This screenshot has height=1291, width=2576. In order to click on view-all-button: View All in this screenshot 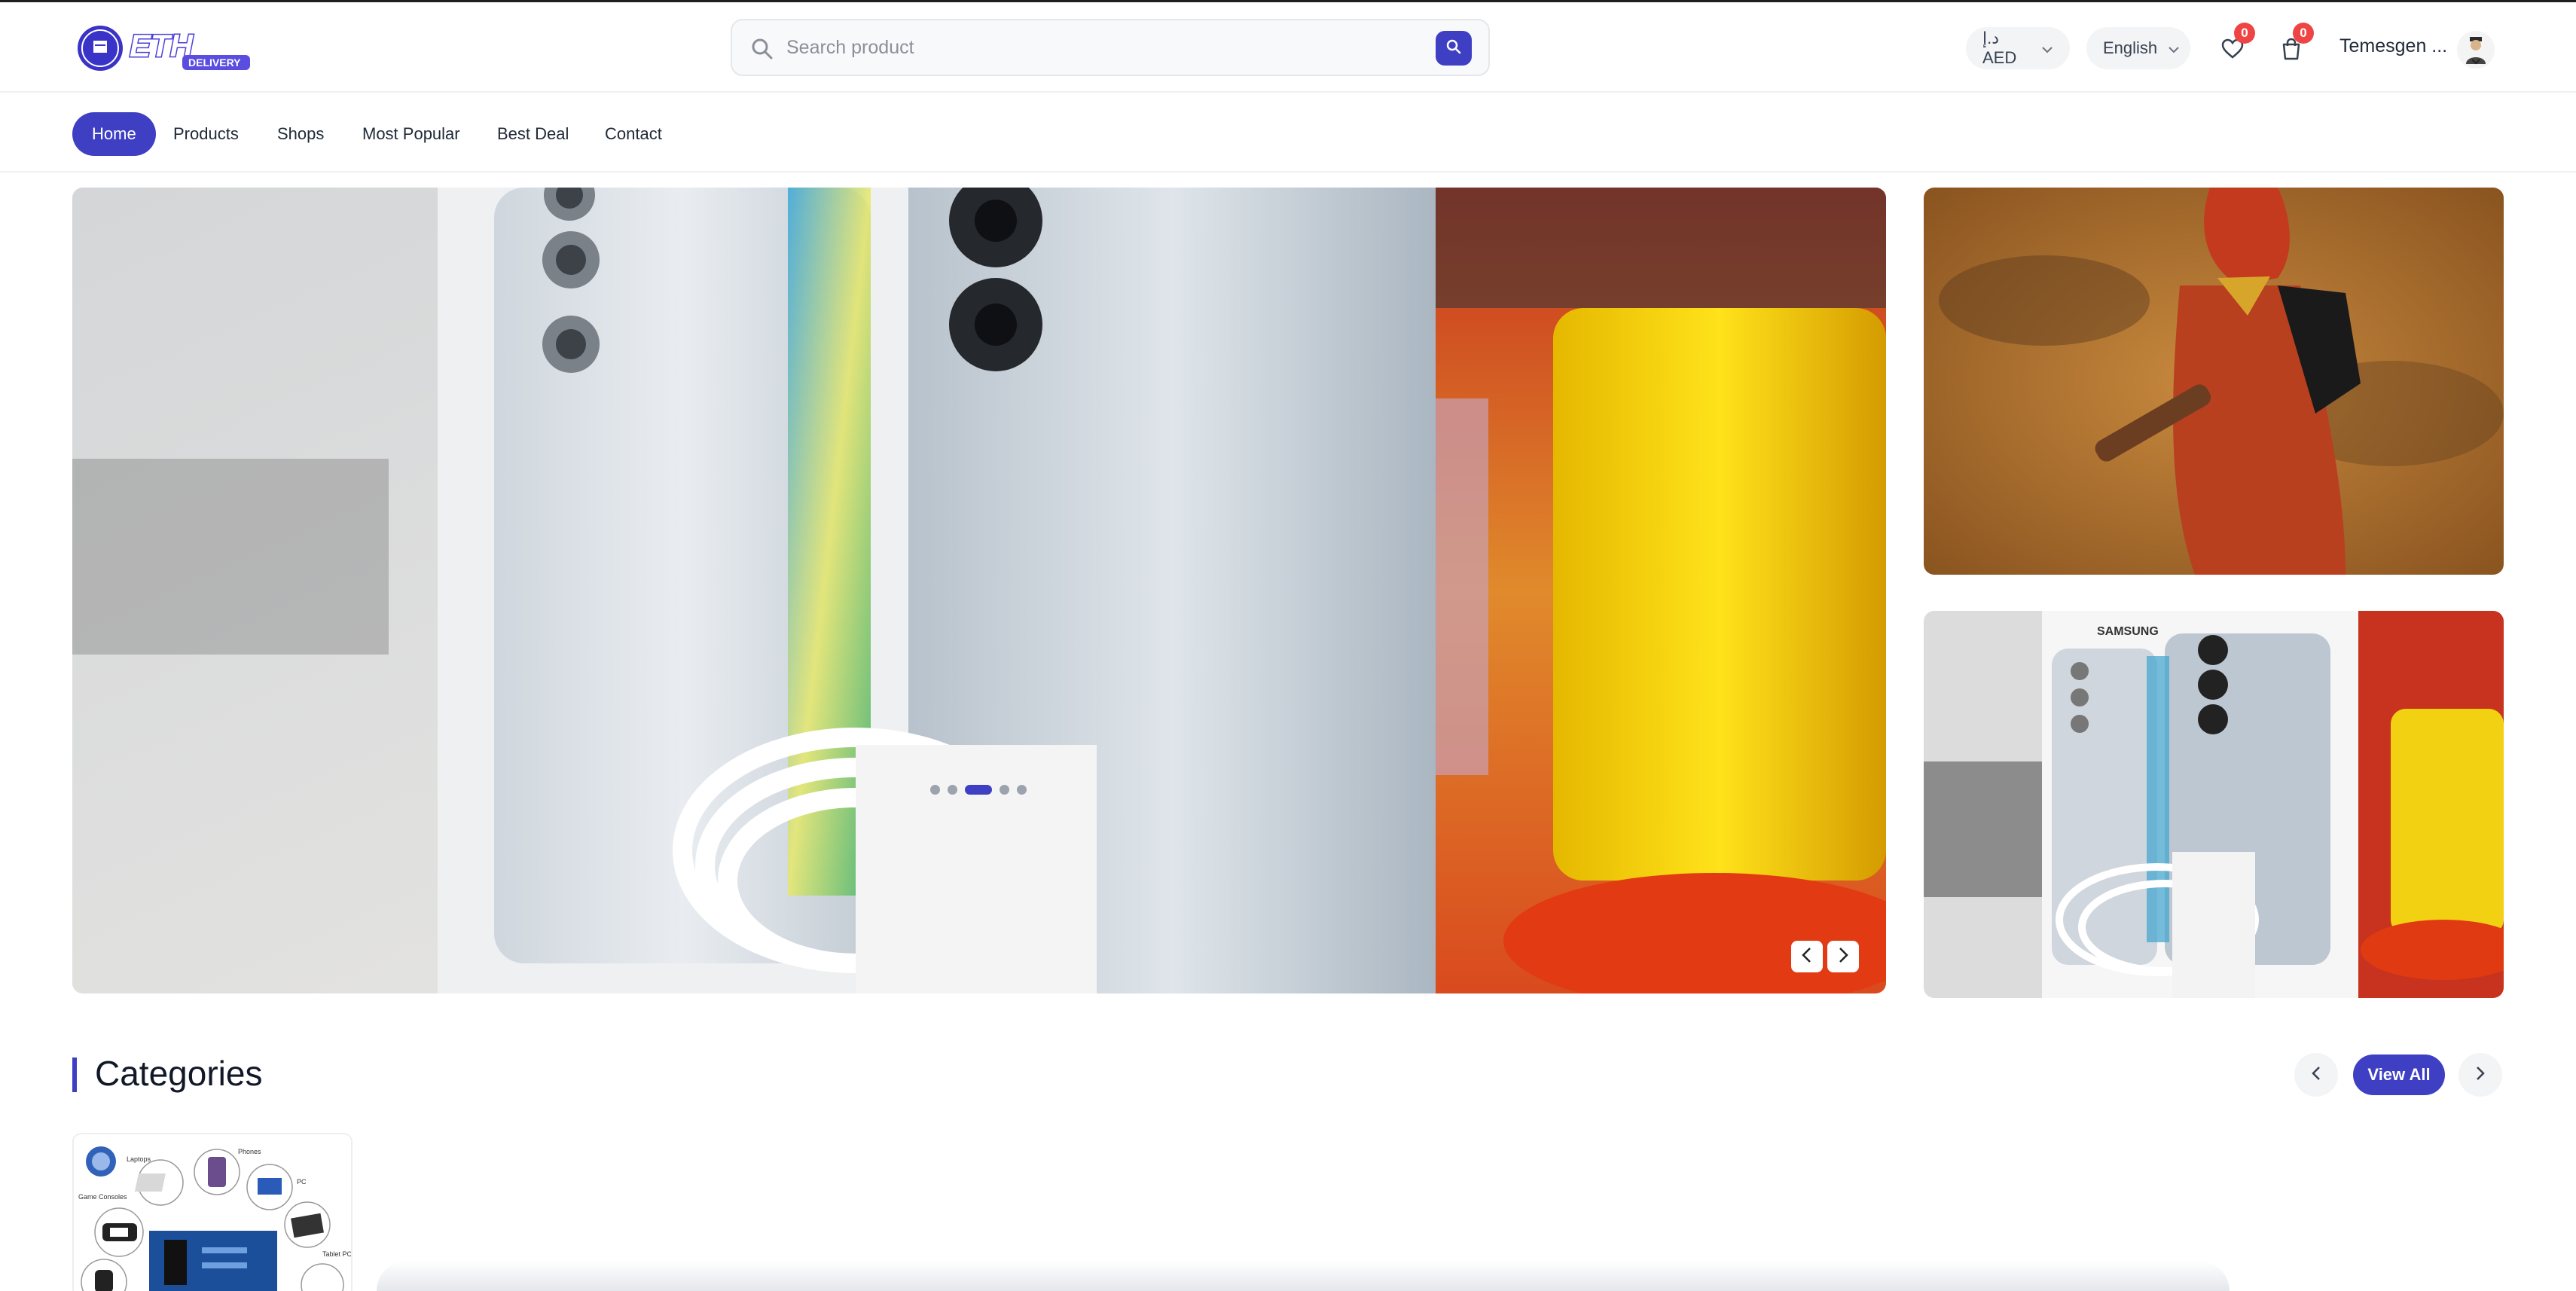, I will do `click(2399, 1074)`.